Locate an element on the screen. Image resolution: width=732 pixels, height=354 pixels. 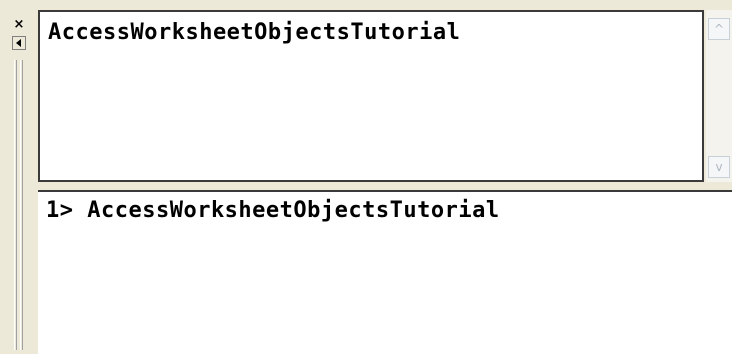
close-icon: × is located at coordinates (19, 25).